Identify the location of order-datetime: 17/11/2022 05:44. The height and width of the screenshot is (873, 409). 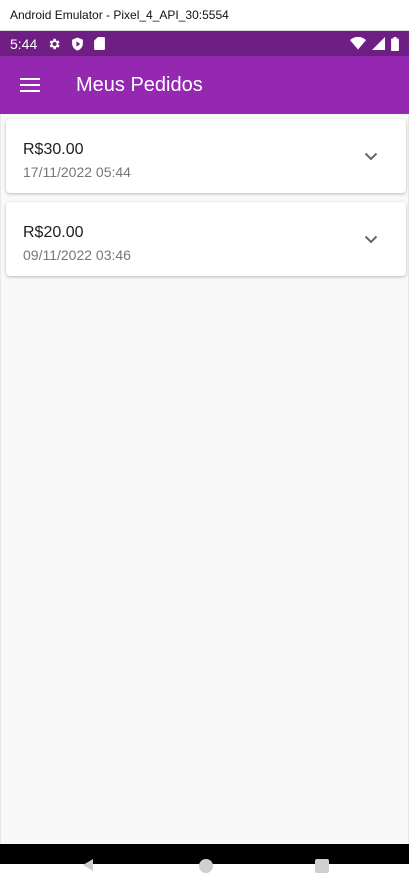
(77, 172).